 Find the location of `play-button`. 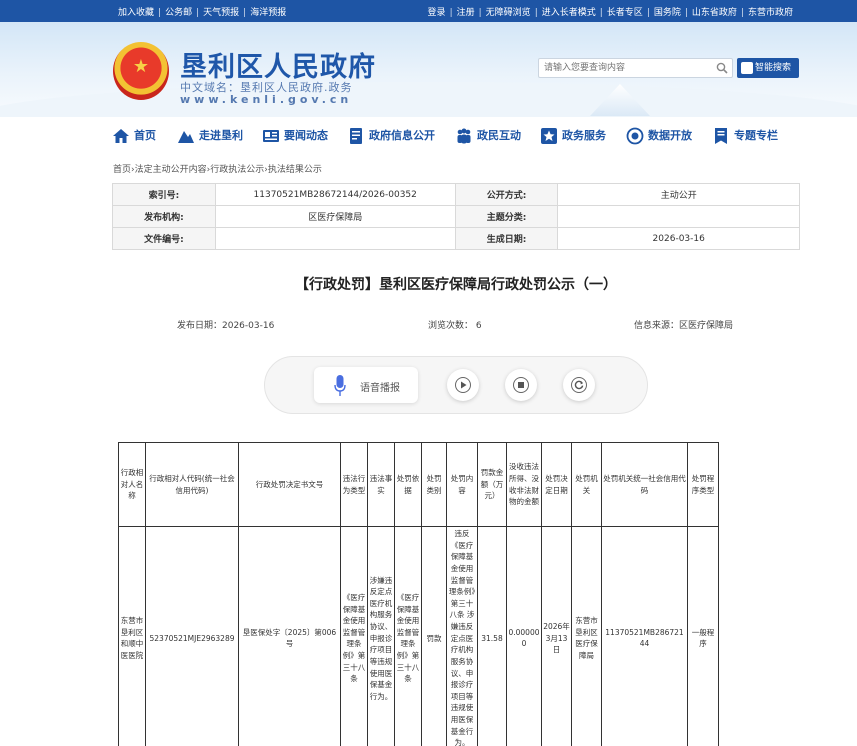

play-button is located at coordinates (463, 385).